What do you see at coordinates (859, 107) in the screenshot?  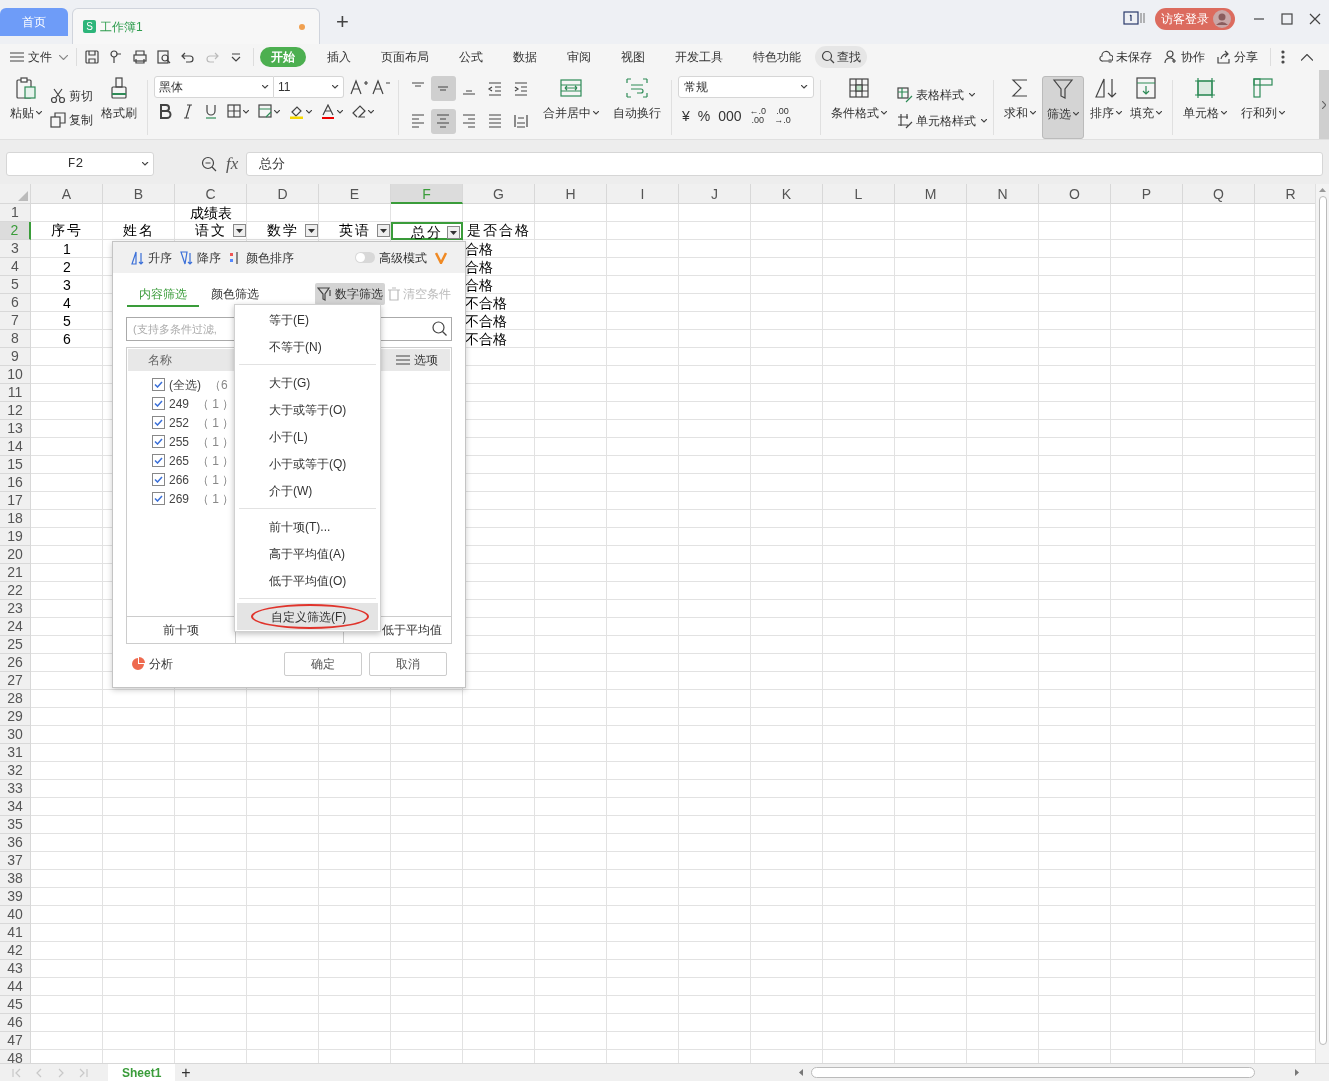 I see `conditional-format-button: 条件格式` at bounding box center [859, 107].